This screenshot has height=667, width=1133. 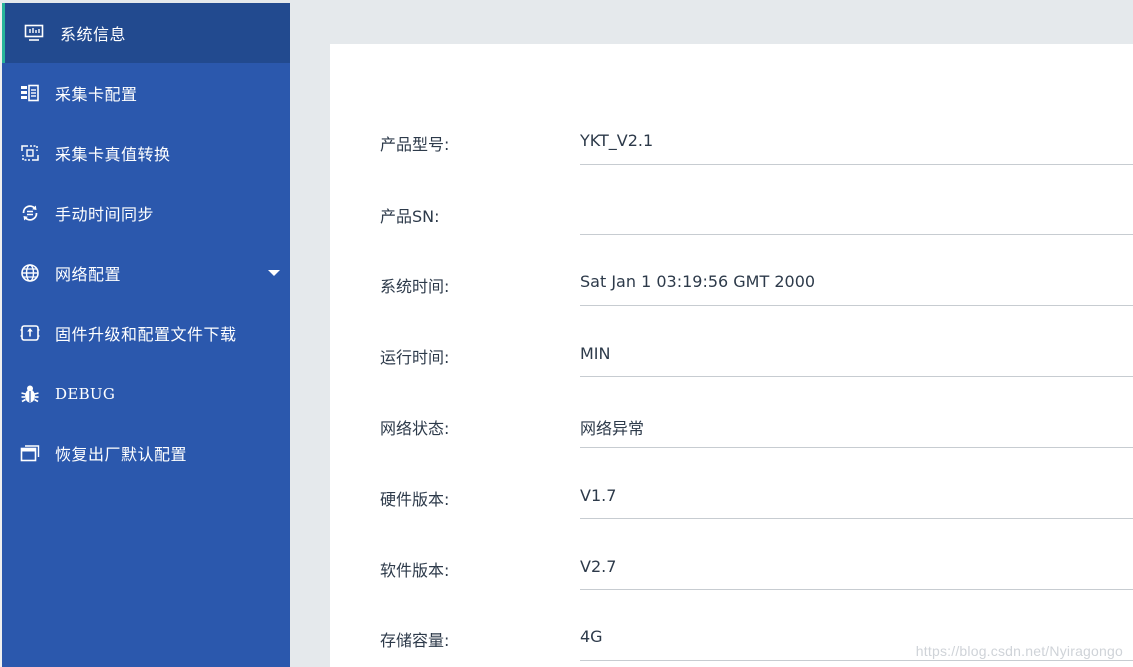 What do you see at coordinates (146, 93) in the screenshot?
I see `sidebar-item-card-config: 采集卡配置` at bounding box center [146, 93].